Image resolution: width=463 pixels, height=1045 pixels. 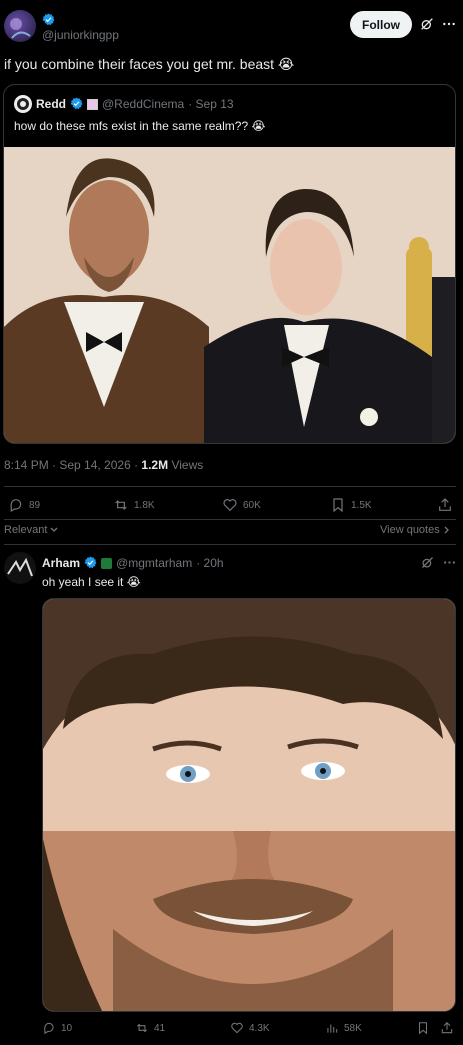 What do you see at coordinates (241, 505) in the screenshot?
I see `like-button: 60K` at bounding box center [241, 505].